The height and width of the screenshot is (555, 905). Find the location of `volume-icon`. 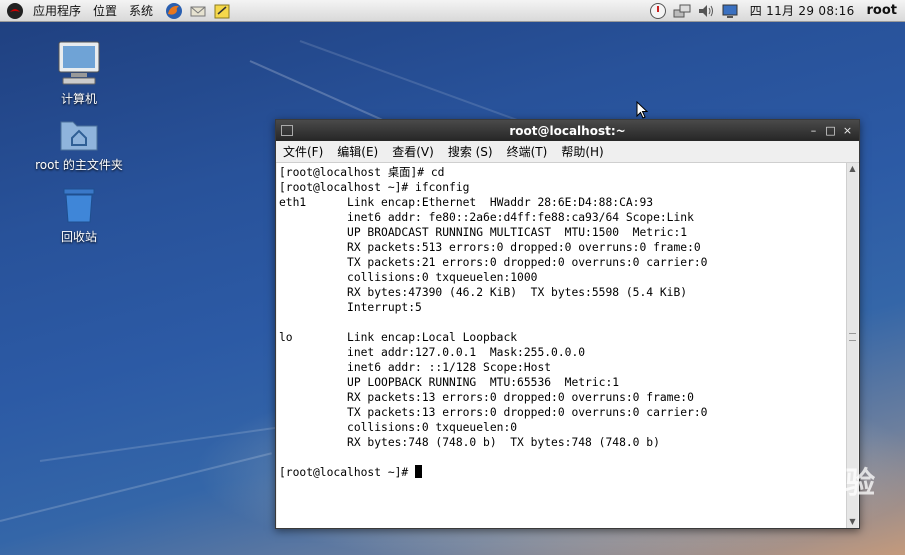

volume-icon is located at coordinates (706, 11).